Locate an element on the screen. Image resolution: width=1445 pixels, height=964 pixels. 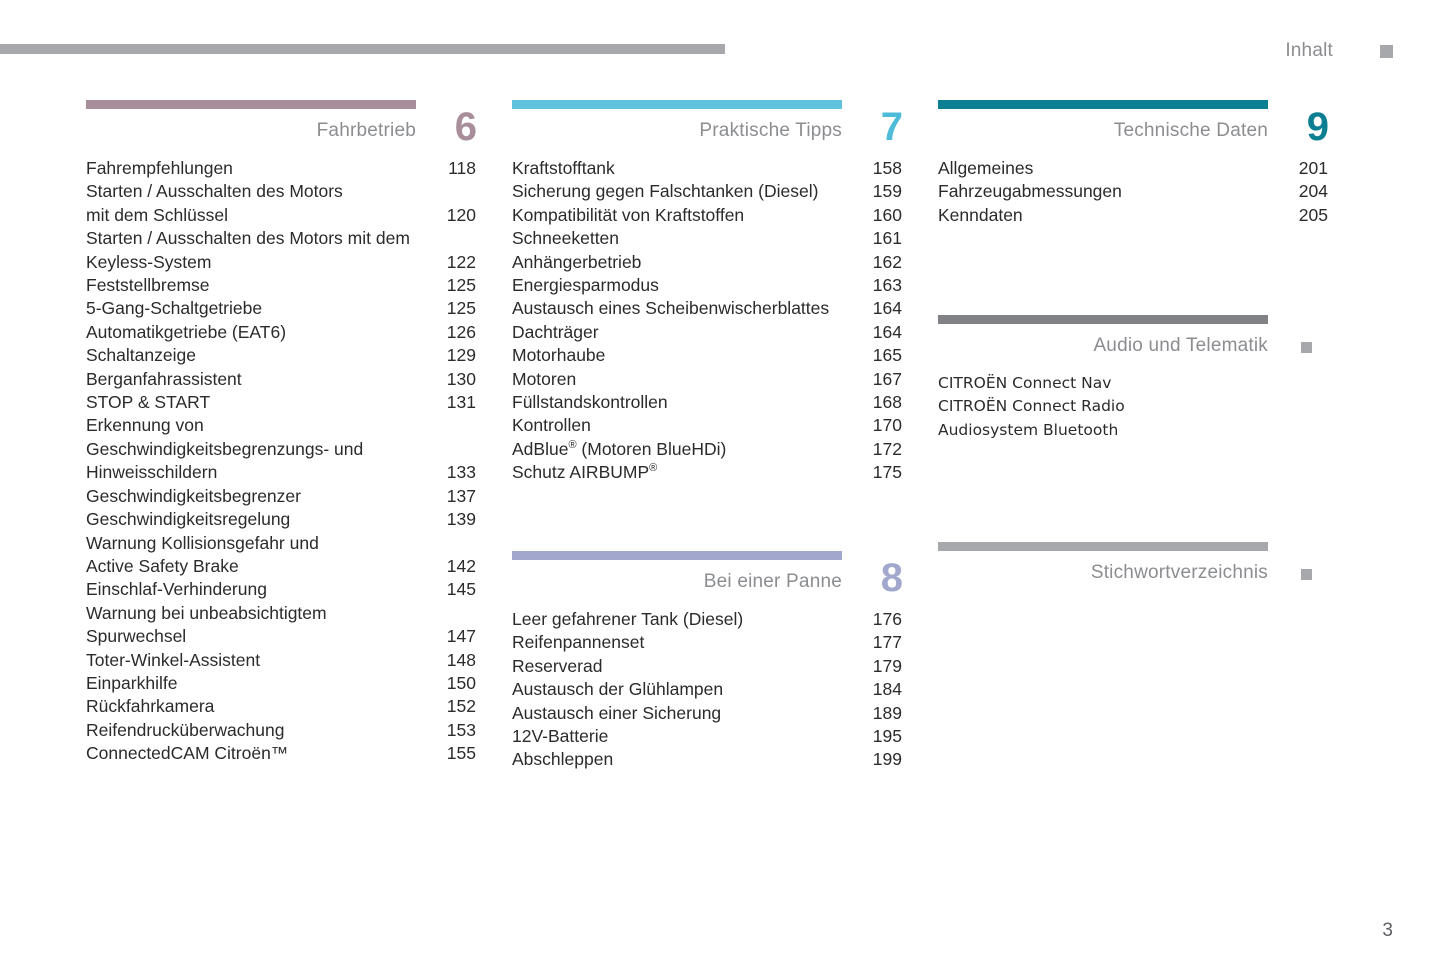
toc-entry: Audiosystem Bluetooth is located at coordinates (1133, 430).